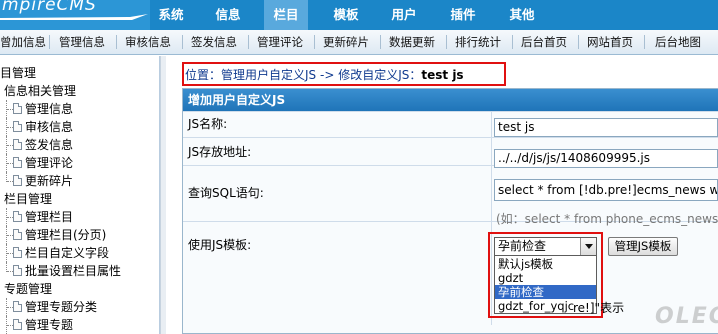  What do you see at coordinates (75, 181) in the screenshot?
I see `sidebar-item-update-fragments: 更新碎片` at bounding box center [75, 181].